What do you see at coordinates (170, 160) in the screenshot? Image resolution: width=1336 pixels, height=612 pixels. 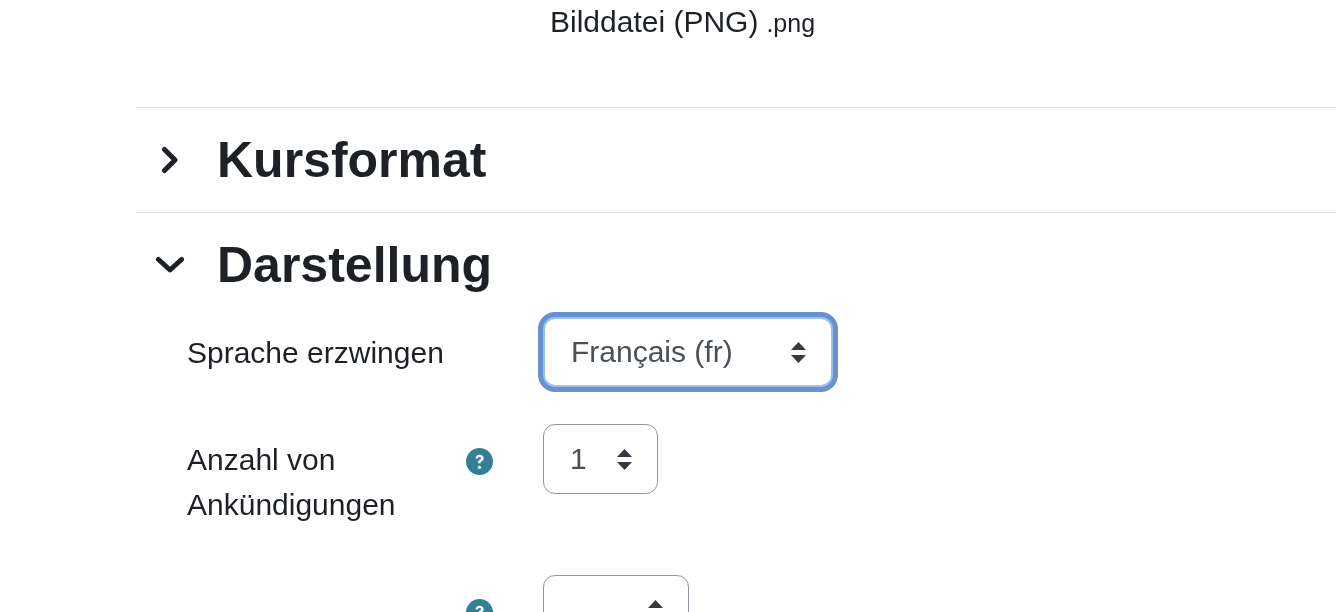 I see `chevron-right-icon` at bounding box center [170, 160].